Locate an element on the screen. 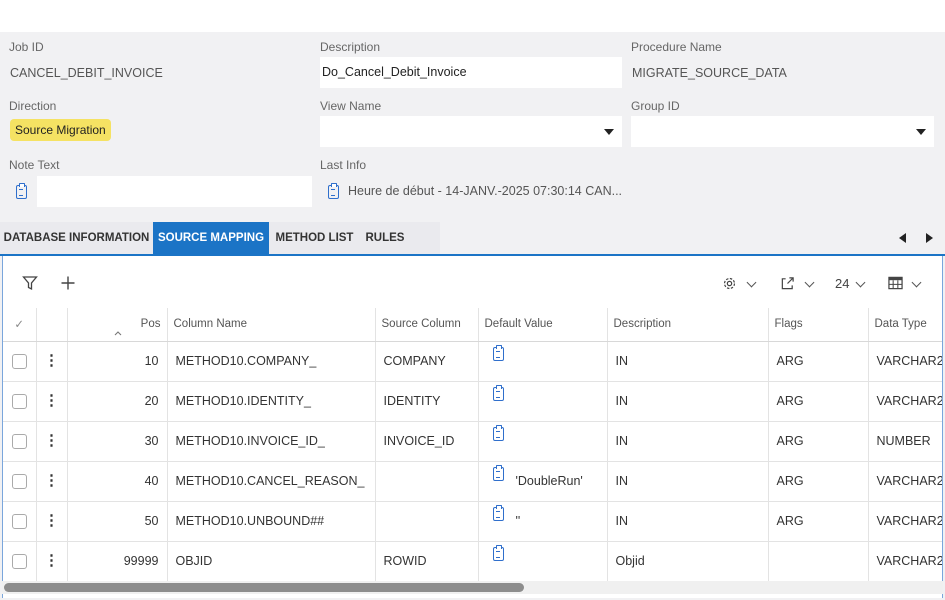  page-size-value: 24 is located at coordinates (842, 283).